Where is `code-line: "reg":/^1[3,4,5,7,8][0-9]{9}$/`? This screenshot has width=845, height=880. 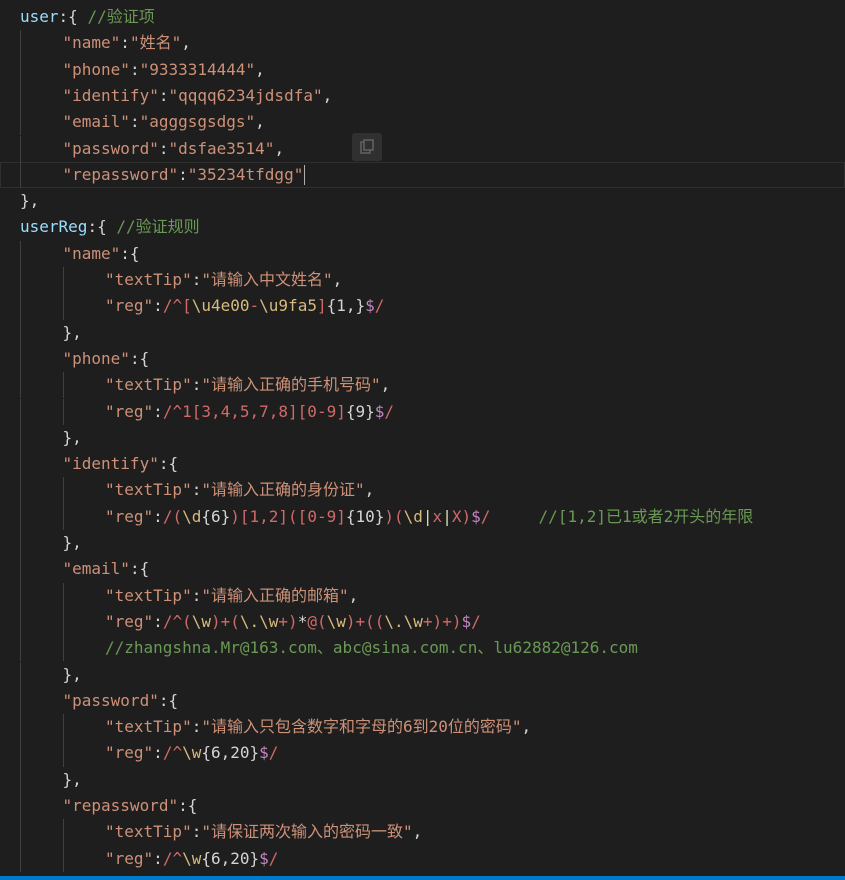 code-line: "reg":/^1[3,4,5,7,8][0-9]{9}$/ is located at coordinates (422, 411).